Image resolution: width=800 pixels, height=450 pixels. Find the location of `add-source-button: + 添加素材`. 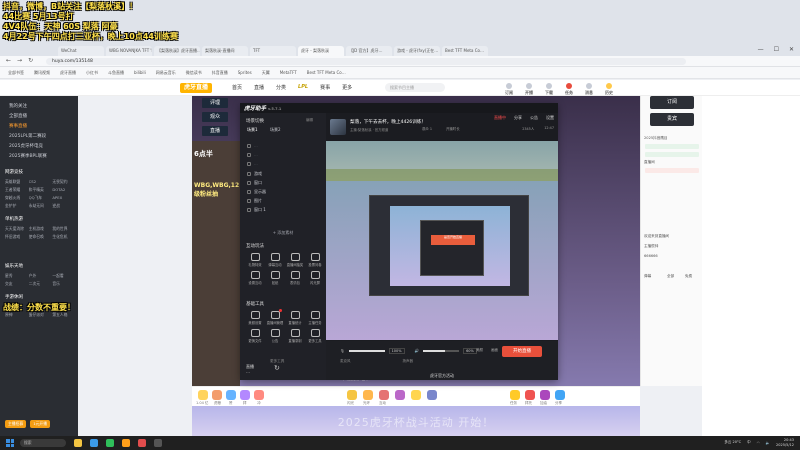

add-source-button: + 添加素材 is located at coordinates (283, 233).